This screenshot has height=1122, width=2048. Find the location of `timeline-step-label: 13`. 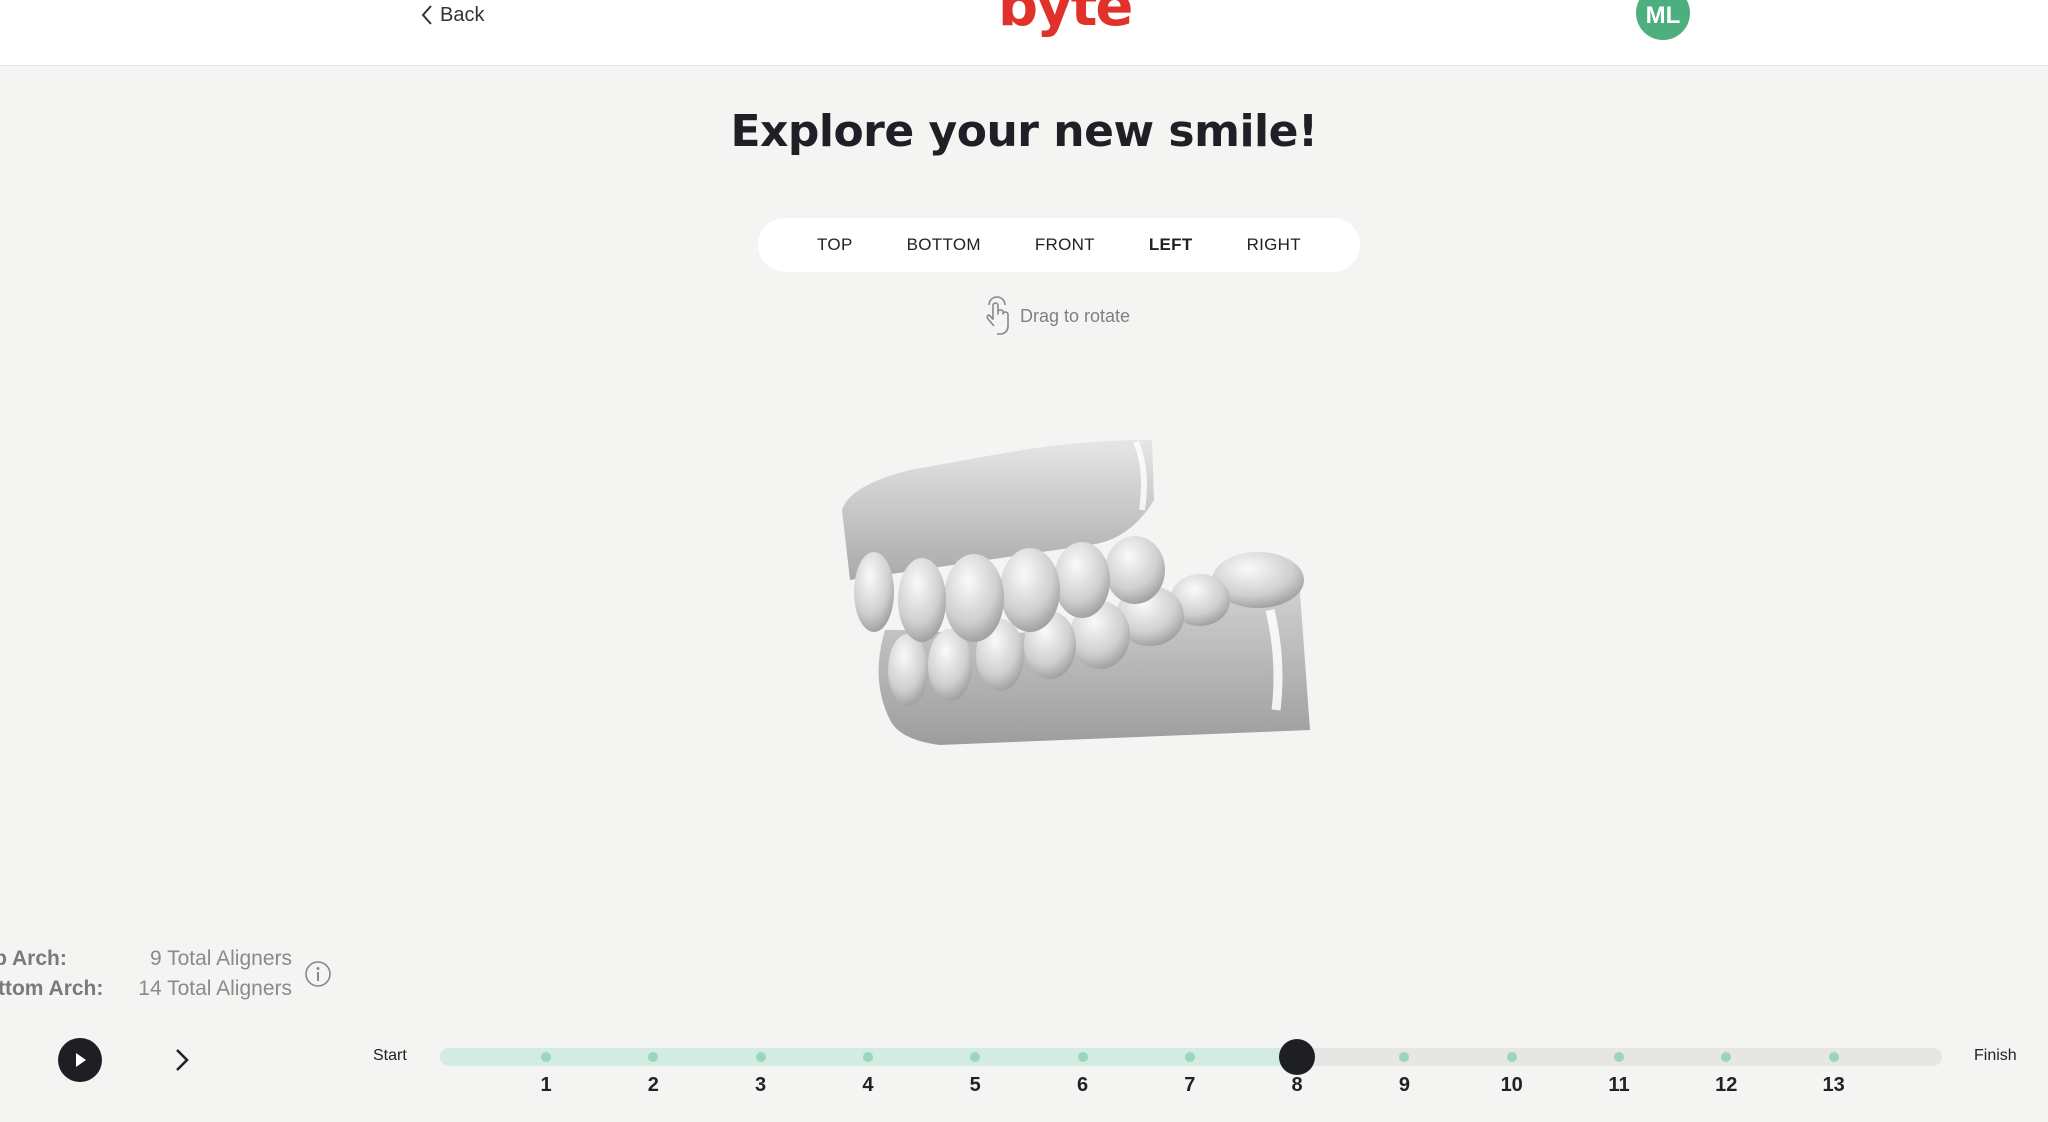

timeline-step-label: 13 is located at coordinates (1834, 1085).